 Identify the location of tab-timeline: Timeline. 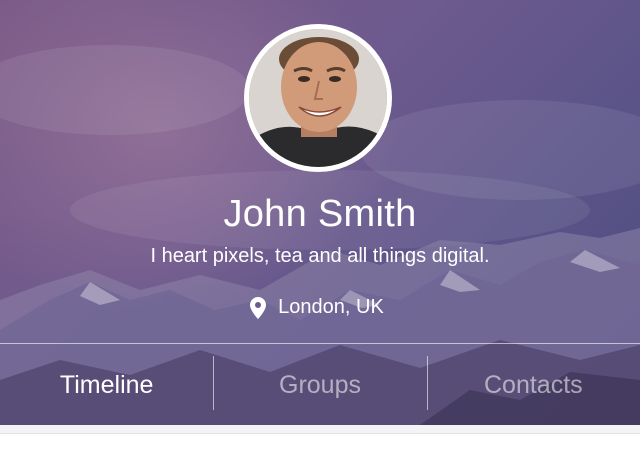
(106, 384).